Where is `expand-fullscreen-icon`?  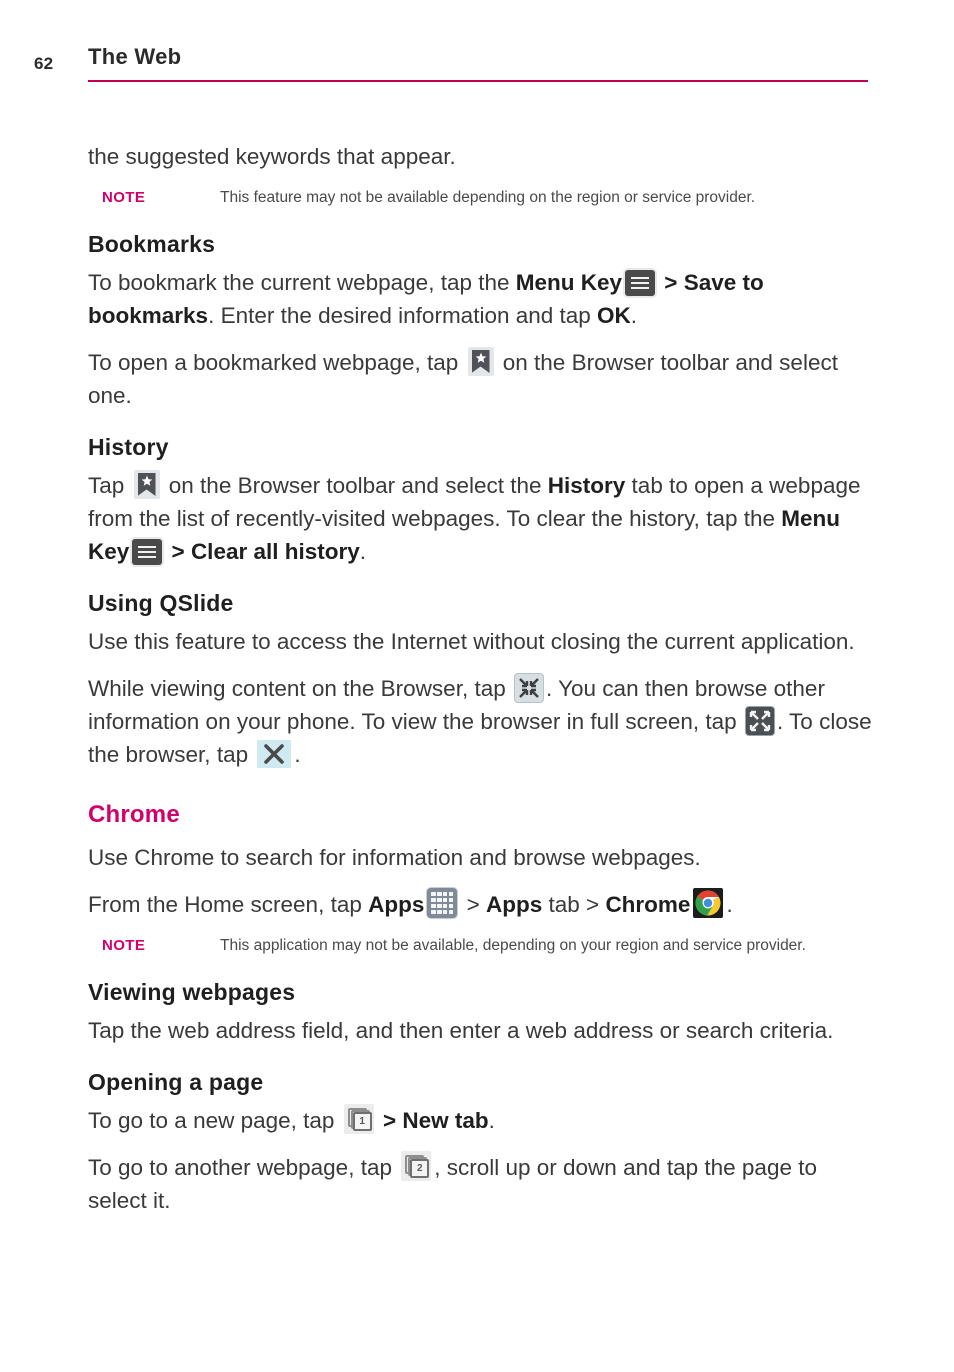 expand-fullscreen-icon is located at coordinates (759, 721).